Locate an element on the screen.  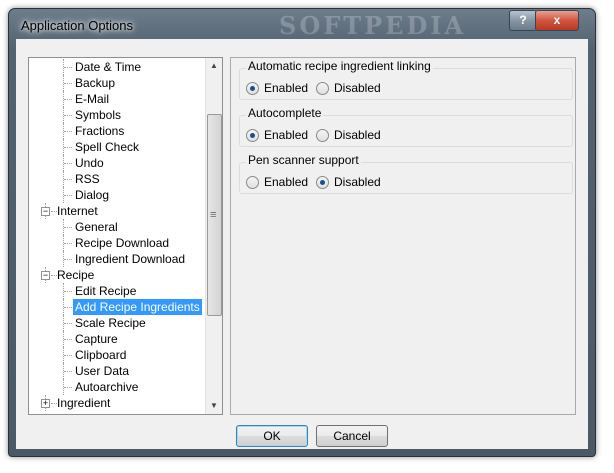
grip-icon: ≡ is located at coordinates (213, 215).